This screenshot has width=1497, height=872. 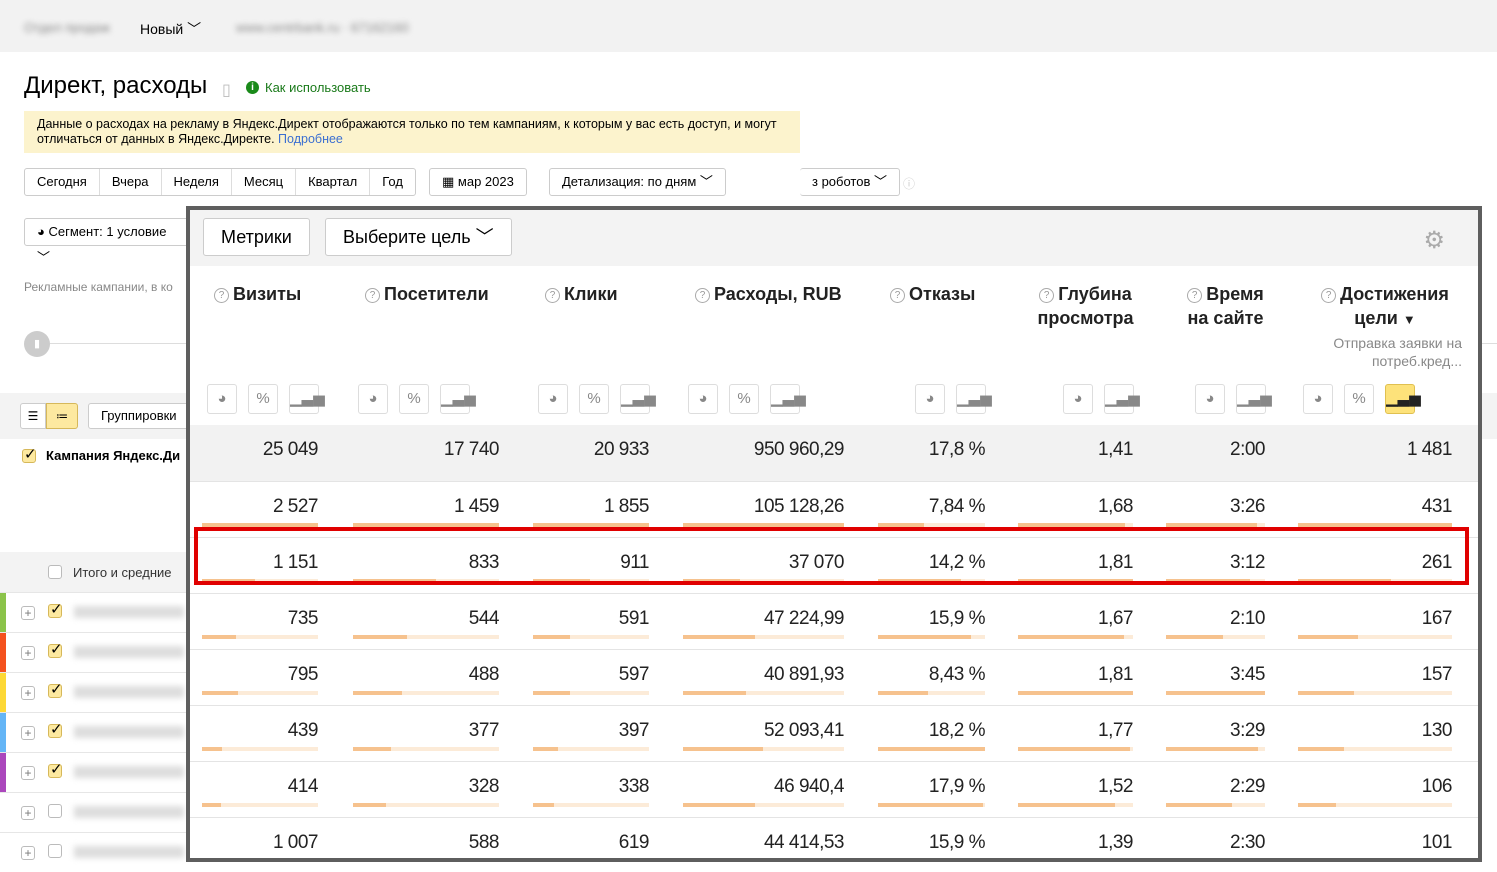 What do you see at coordinates (427, 294) in the screenshot?
I see `column-header: ? Посетители` at bounding box center [427, 294].